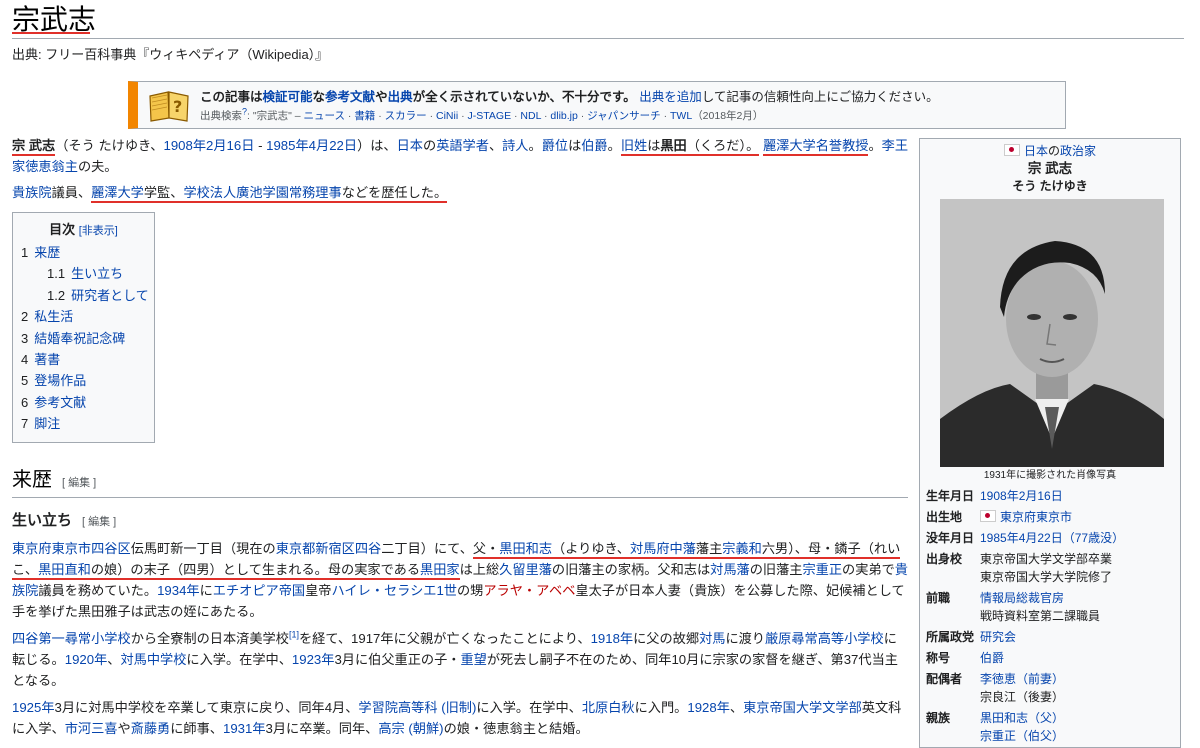 The image size is (1200, 748). What do you see at coordinates (400, 97) in the screenshot?
I see `sources-link: 出典` at bounding box center [400, 97].